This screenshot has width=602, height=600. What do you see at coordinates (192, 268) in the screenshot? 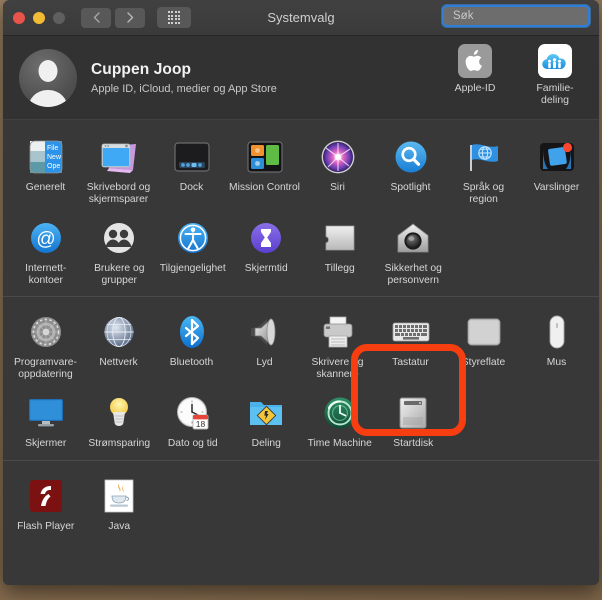
I see `pref-label: Tilgjengelighet` at bounding box center [192, 268].